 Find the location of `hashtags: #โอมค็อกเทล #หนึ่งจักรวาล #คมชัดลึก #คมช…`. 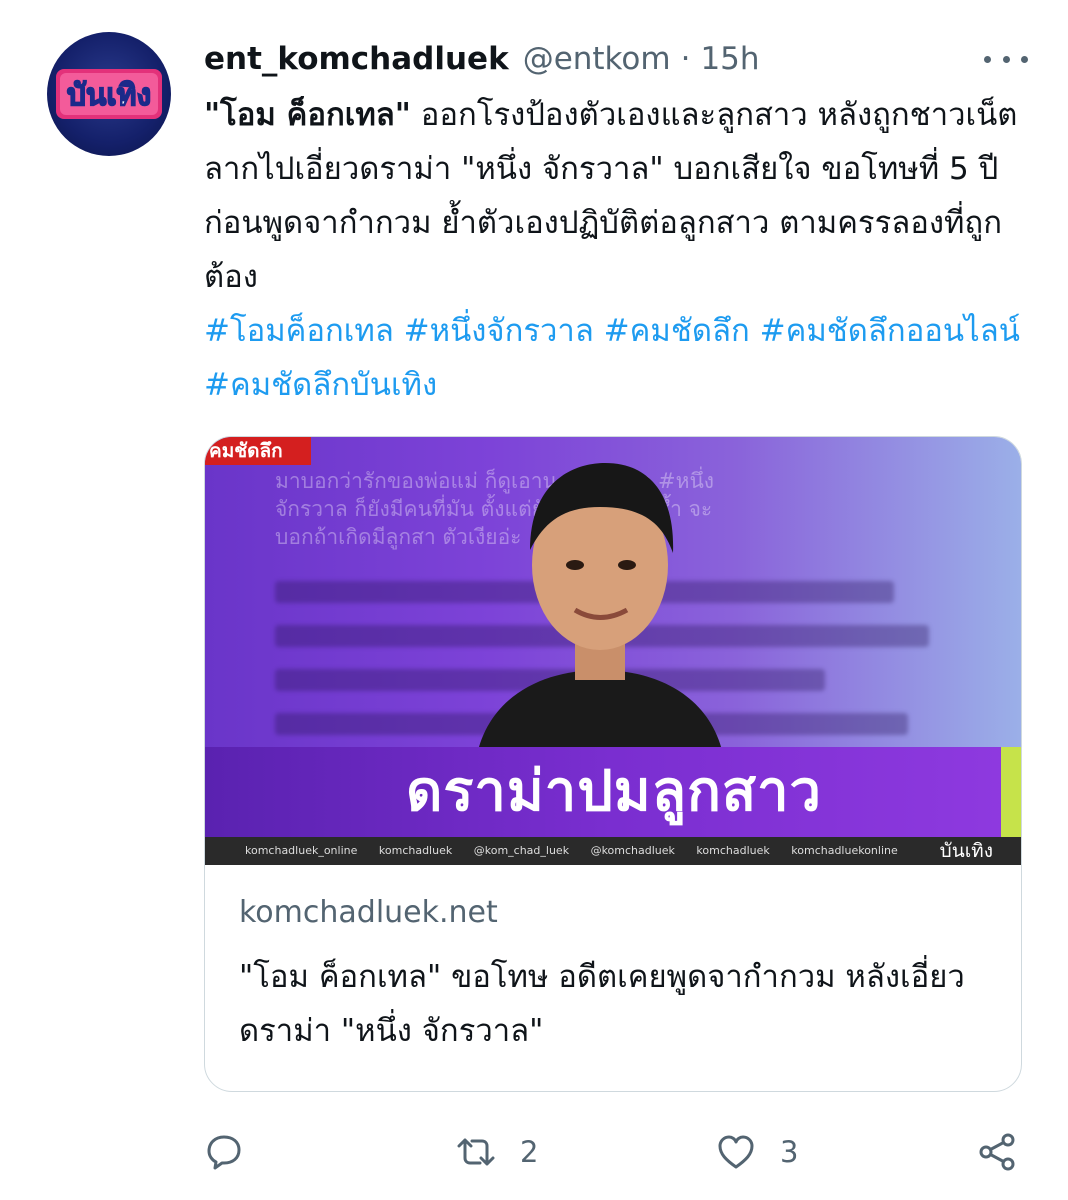

hashtags: #โอมค็อกเทล #หนึ่งจักรวาล #คมชัดลึก #คมช… is located at coordinates (612, 358).